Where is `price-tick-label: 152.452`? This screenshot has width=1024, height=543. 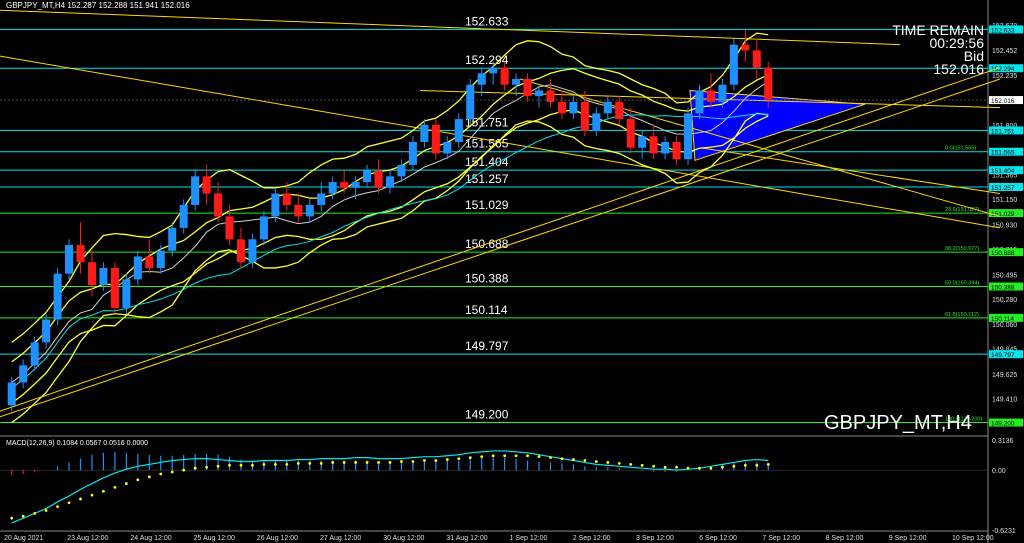
price-tick-label: 152.452 is located at coordinates (1004, 51).